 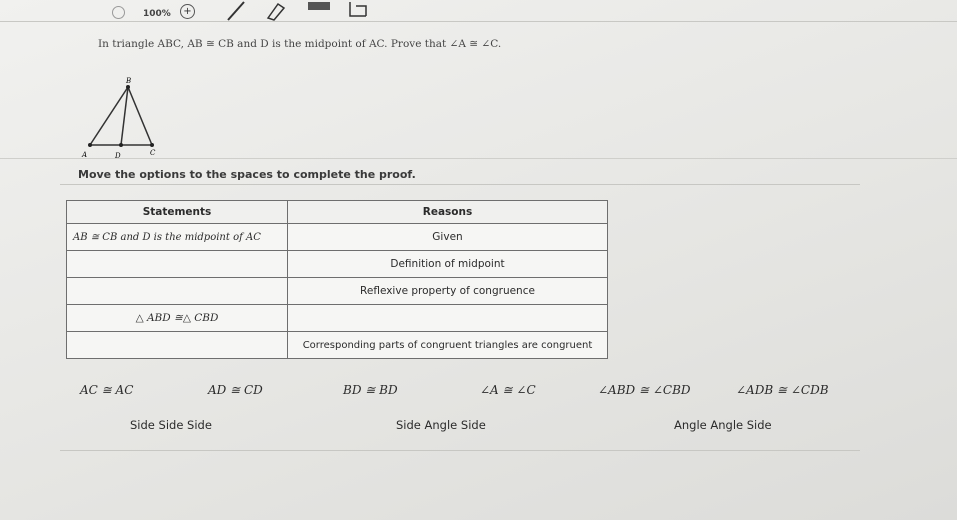 What do you see at coordinates (157, 14) in the screenshot?
I see `zoom-level: 100%` at bounding box center [157, 14].